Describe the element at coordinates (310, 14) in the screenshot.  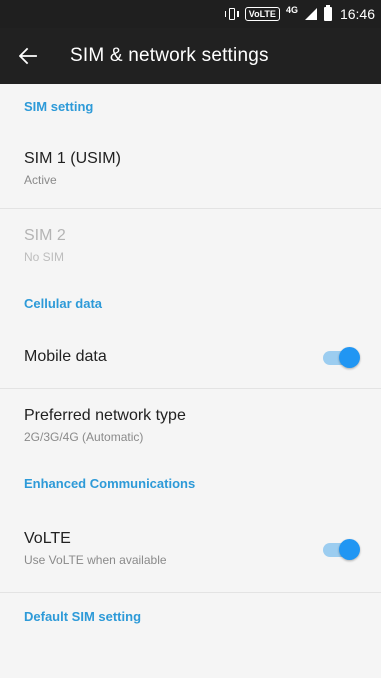
I see `signal-icon` at that location.